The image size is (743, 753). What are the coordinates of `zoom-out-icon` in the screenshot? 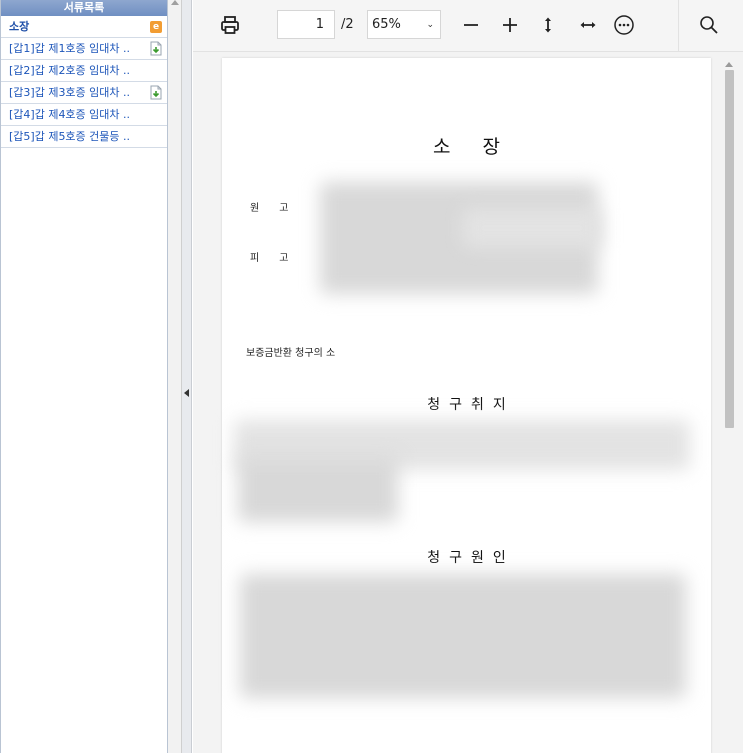 It's located at (471, 25).